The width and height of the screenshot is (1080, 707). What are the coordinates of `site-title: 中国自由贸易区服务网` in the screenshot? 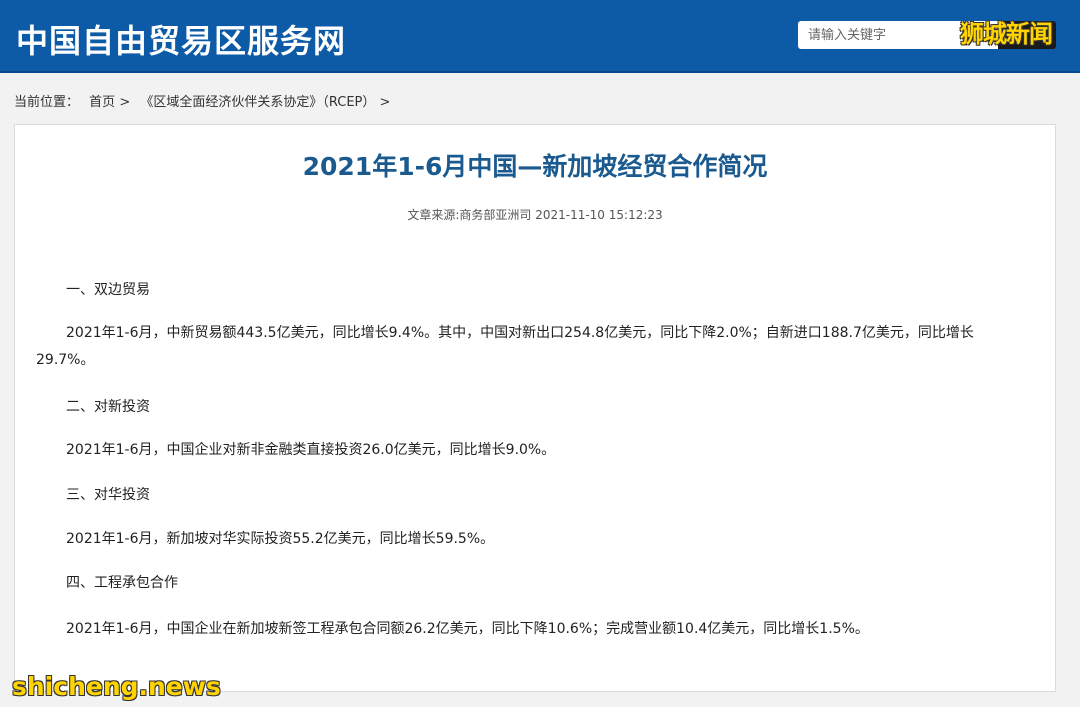 It's located at (181, 39).